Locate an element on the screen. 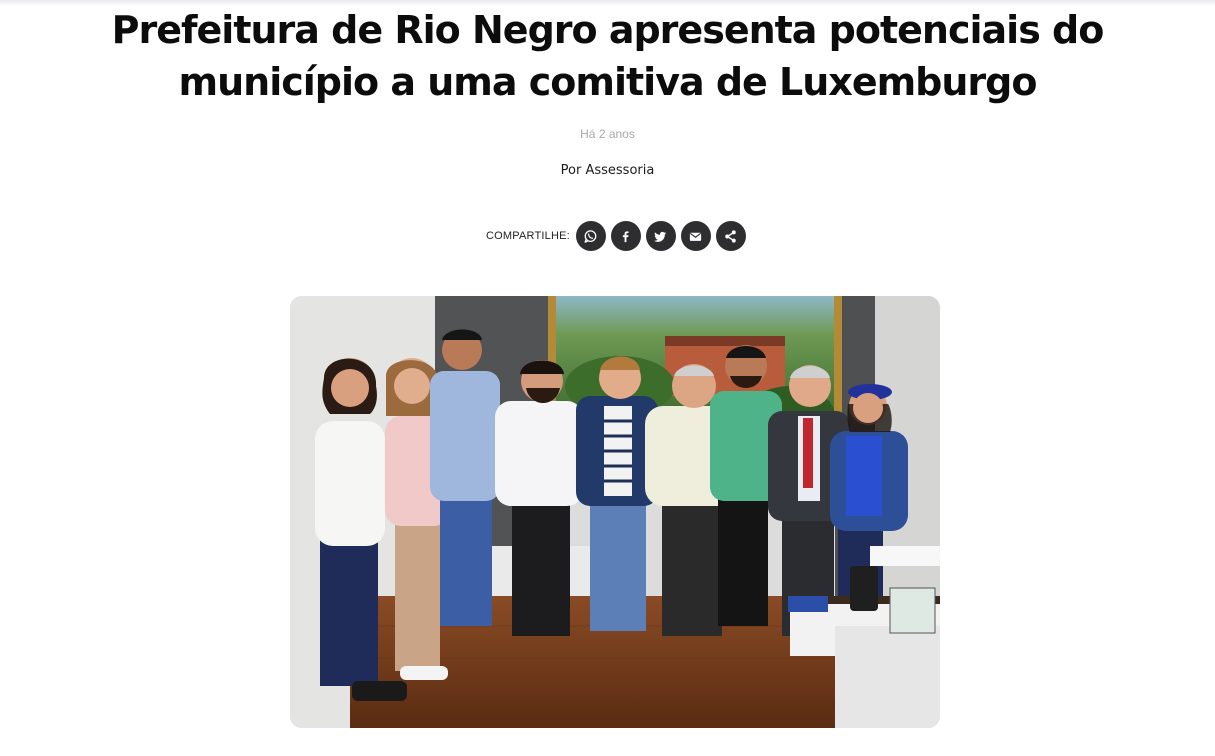 The image size is (1215, 756). share-icon is located at coordinates (731, 236).